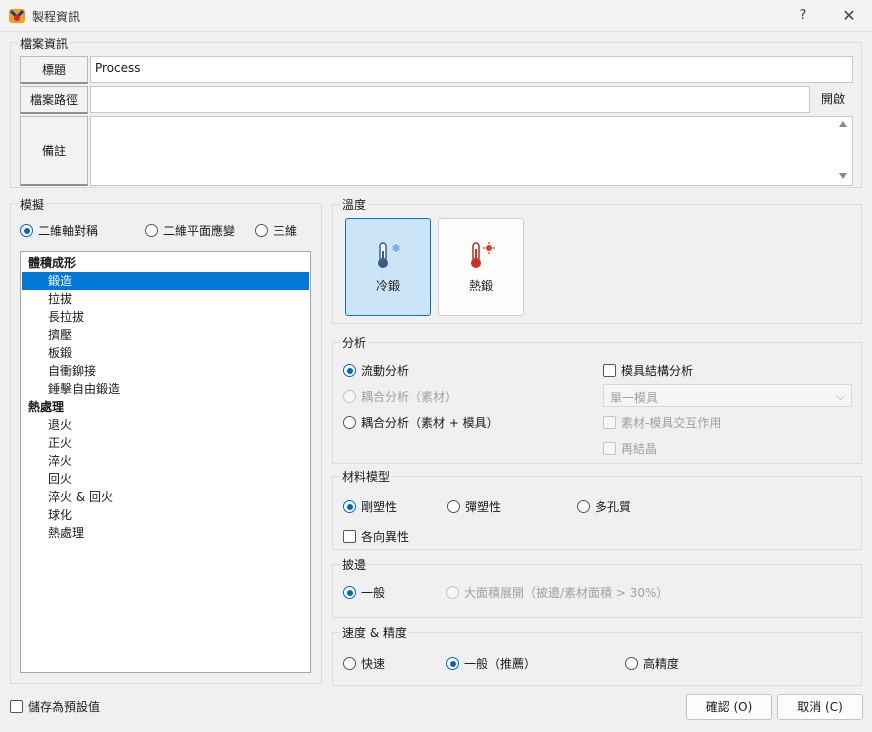 This screenshot has width=872, height=732. I want to click on list-item: 回火, so click(165, 479).